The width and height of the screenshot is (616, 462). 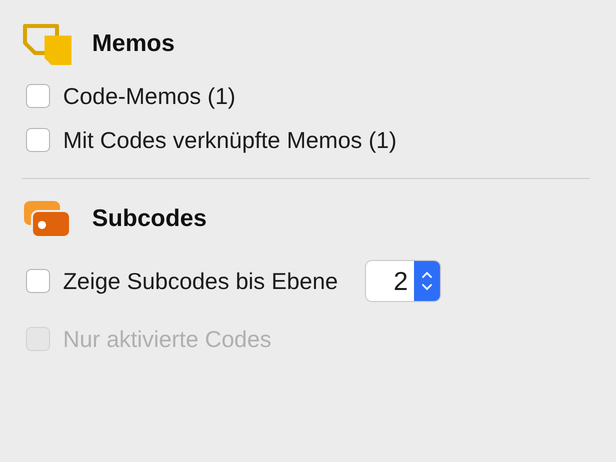 What do you see at coordinates (47, 44) in the screenshot?
I see `memo-icon` at bounding box center [47, 44].